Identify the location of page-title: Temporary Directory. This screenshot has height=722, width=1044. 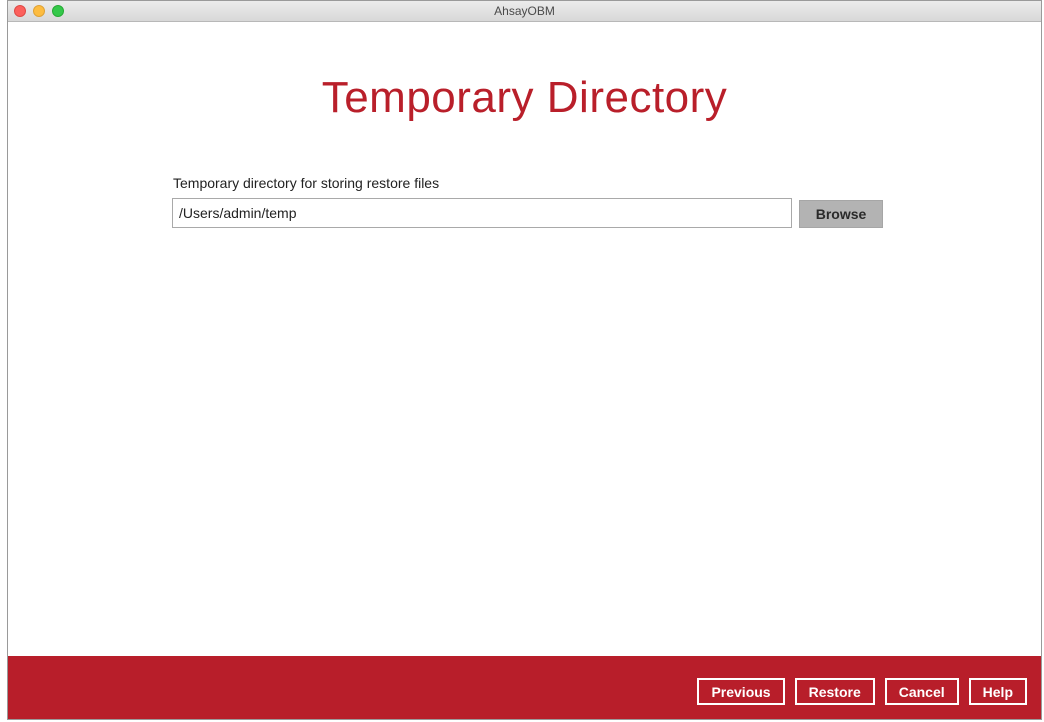
(524, 97).